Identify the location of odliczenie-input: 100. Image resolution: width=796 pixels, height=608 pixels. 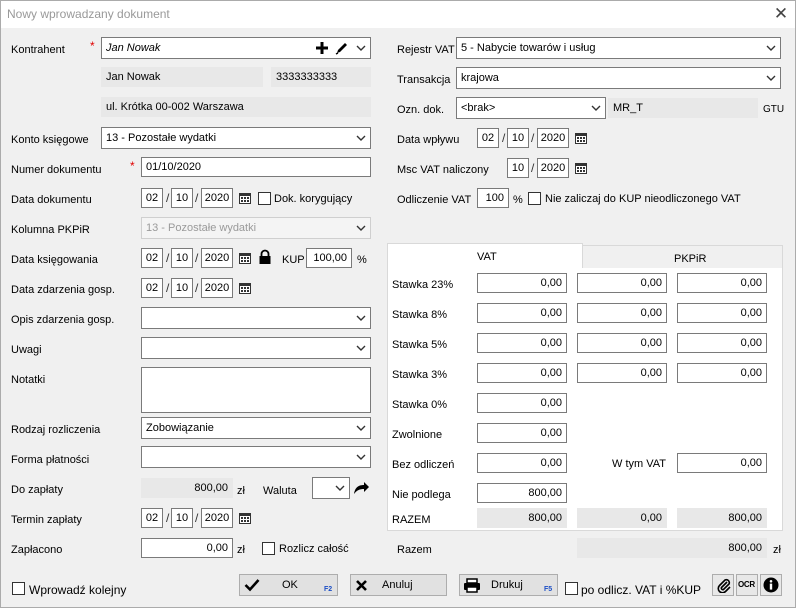
(493, 198).